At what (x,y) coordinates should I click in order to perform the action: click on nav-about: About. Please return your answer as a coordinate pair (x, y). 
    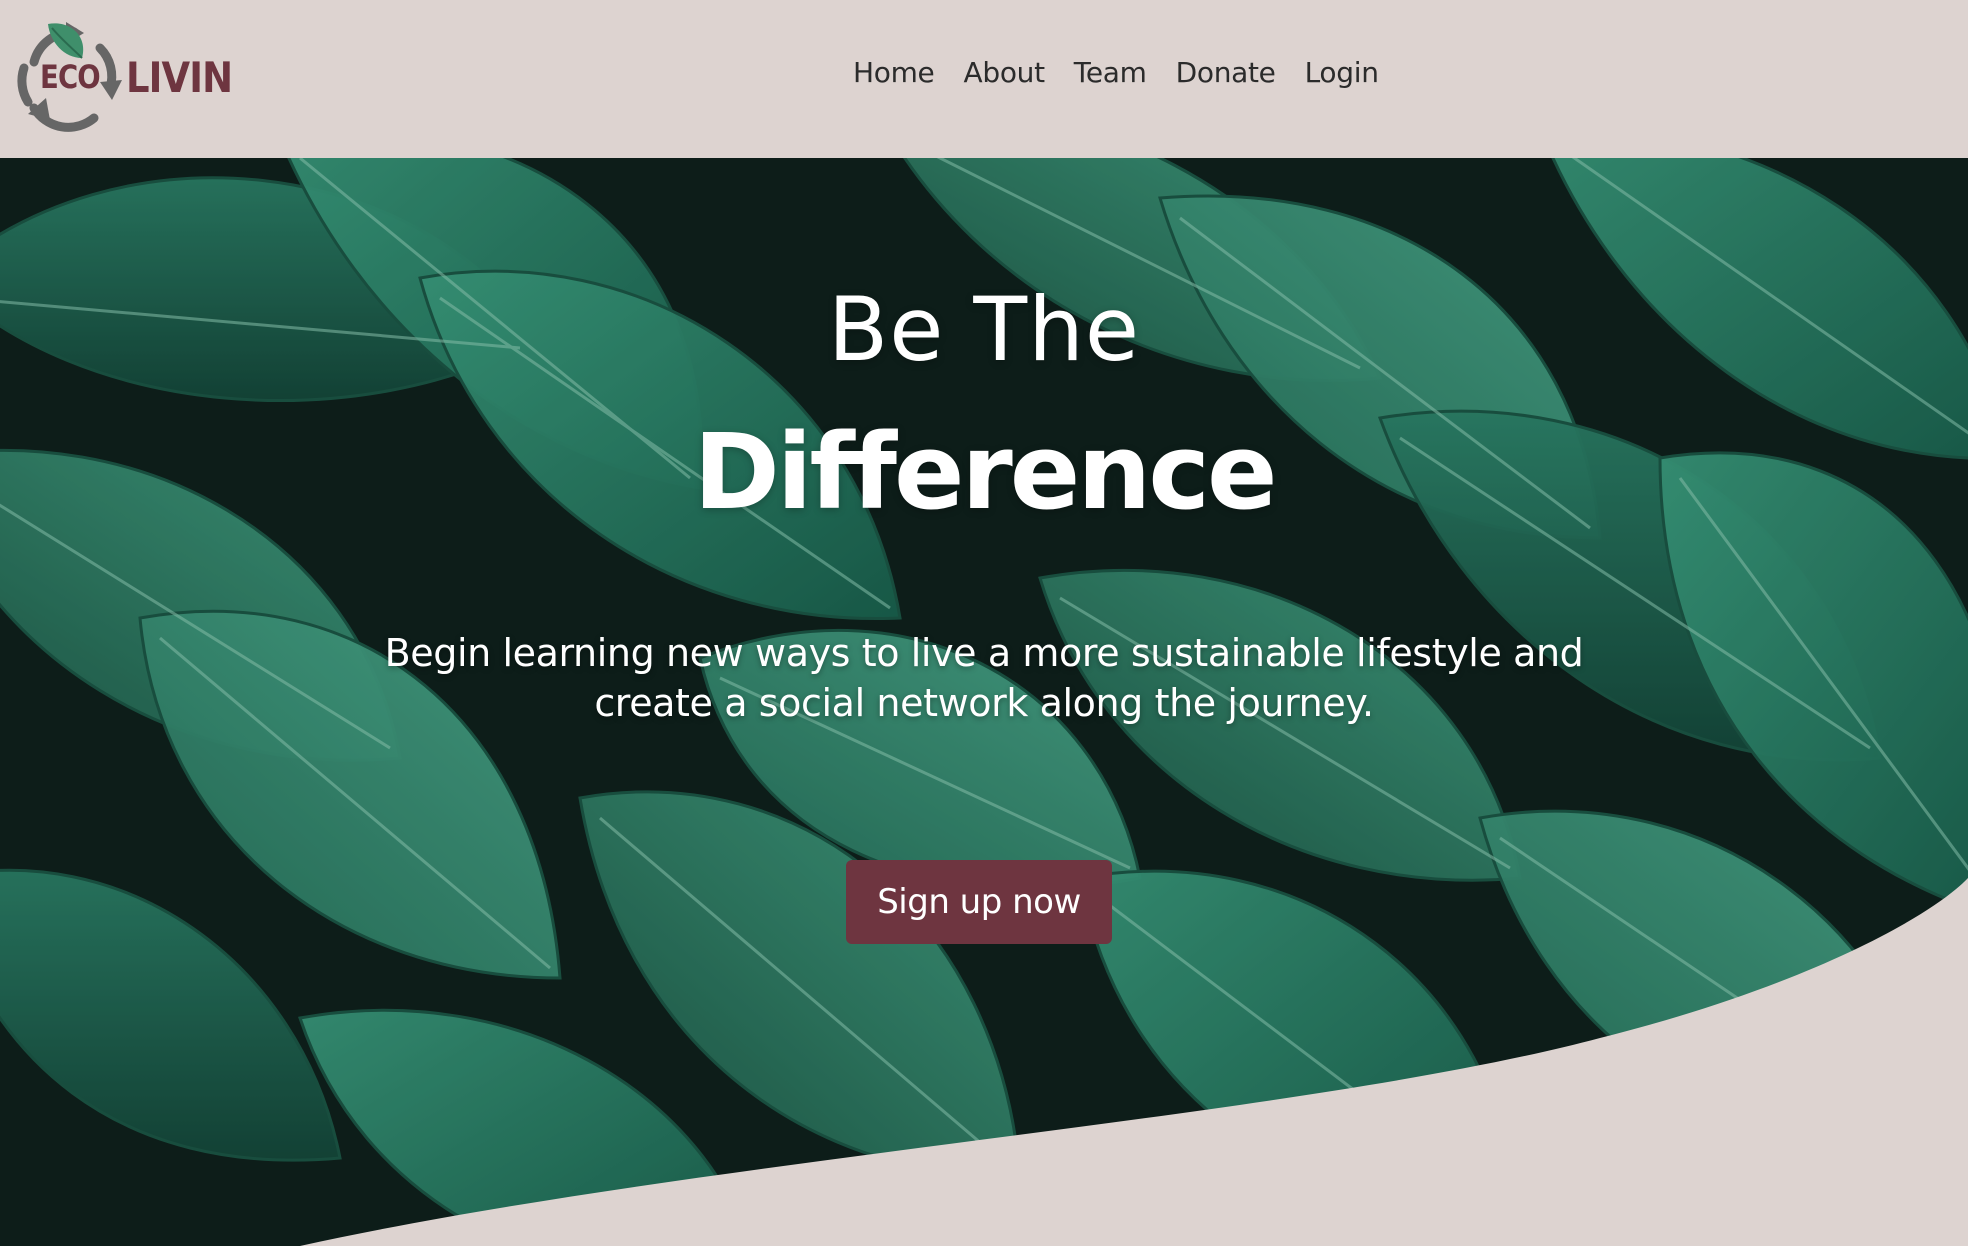
    Looking at the image, I should click on (1005, 72).